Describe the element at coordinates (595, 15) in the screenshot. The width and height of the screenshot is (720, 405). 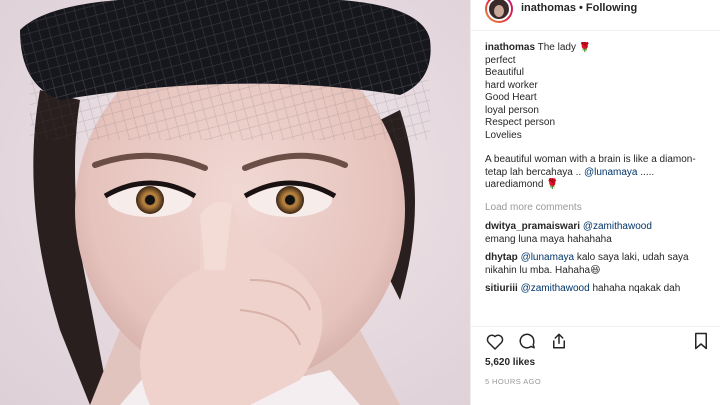
I see `post-header: inathomas • Following` at that location.